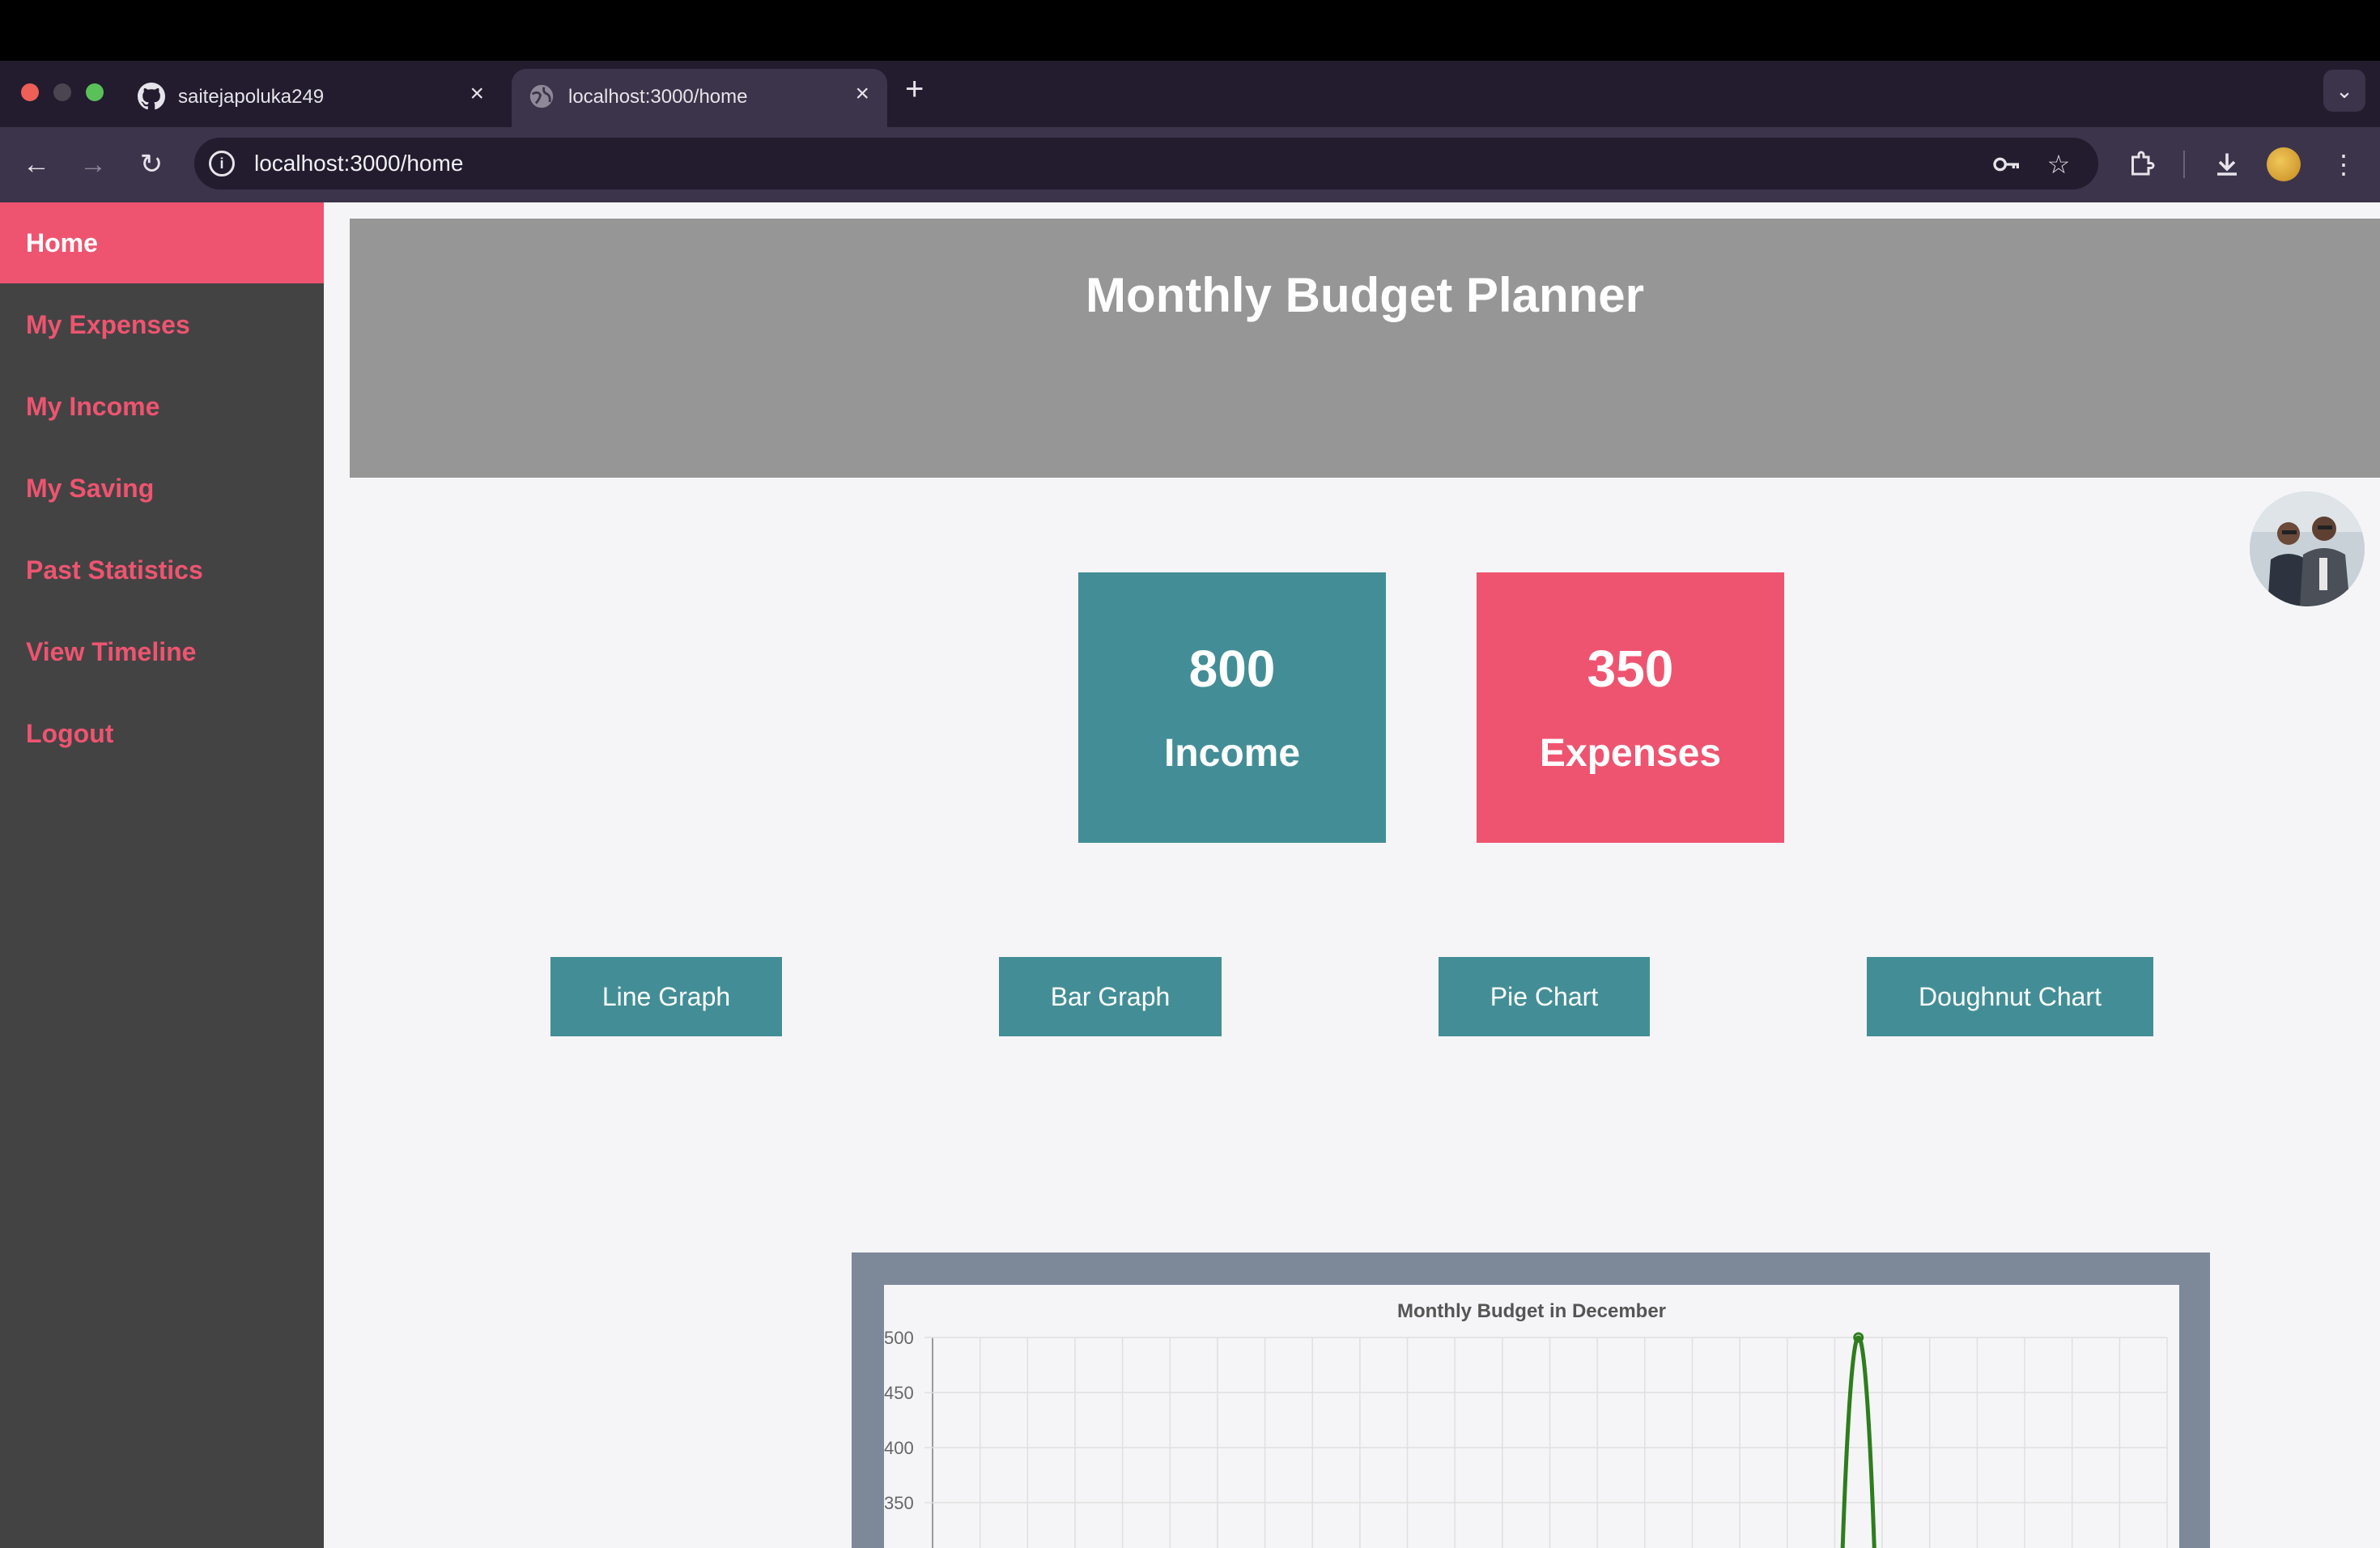  I want to click on tab-localhost: localhost:3000/home ×, so click(699, 98).